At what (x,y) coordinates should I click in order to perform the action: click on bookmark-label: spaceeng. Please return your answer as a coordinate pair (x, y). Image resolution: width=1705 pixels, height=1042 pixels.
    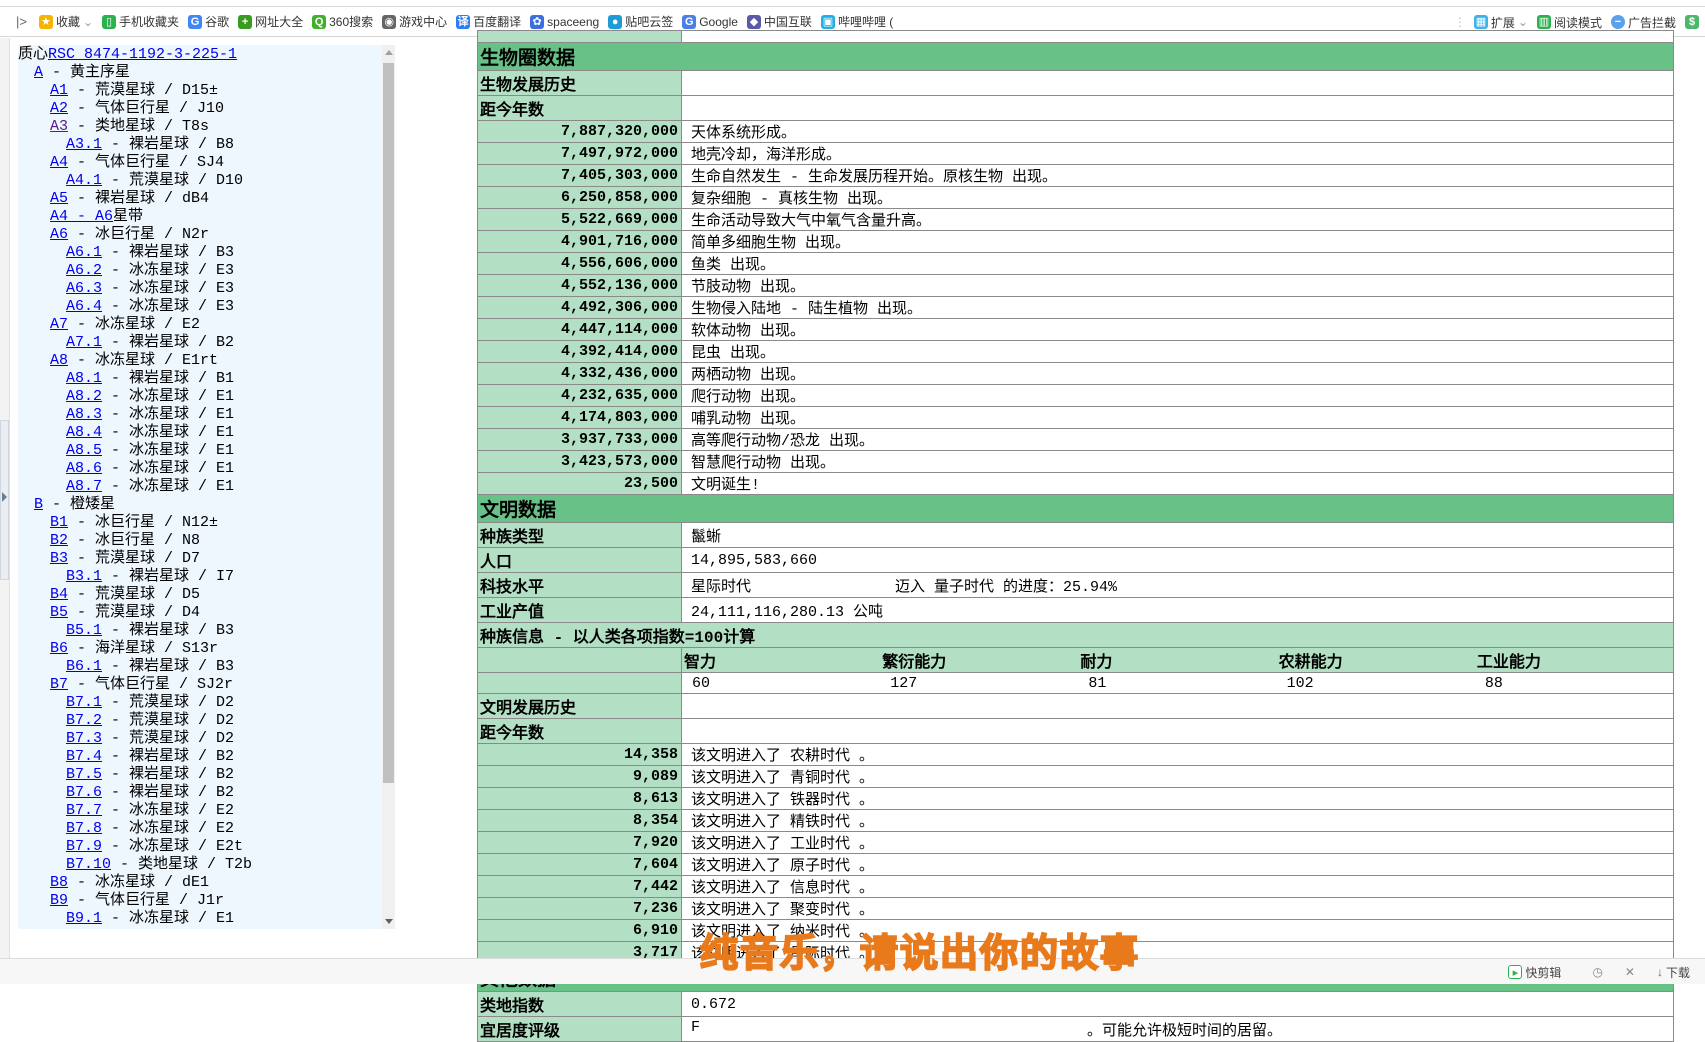
    Looking at the image, I should click on (573, 21).